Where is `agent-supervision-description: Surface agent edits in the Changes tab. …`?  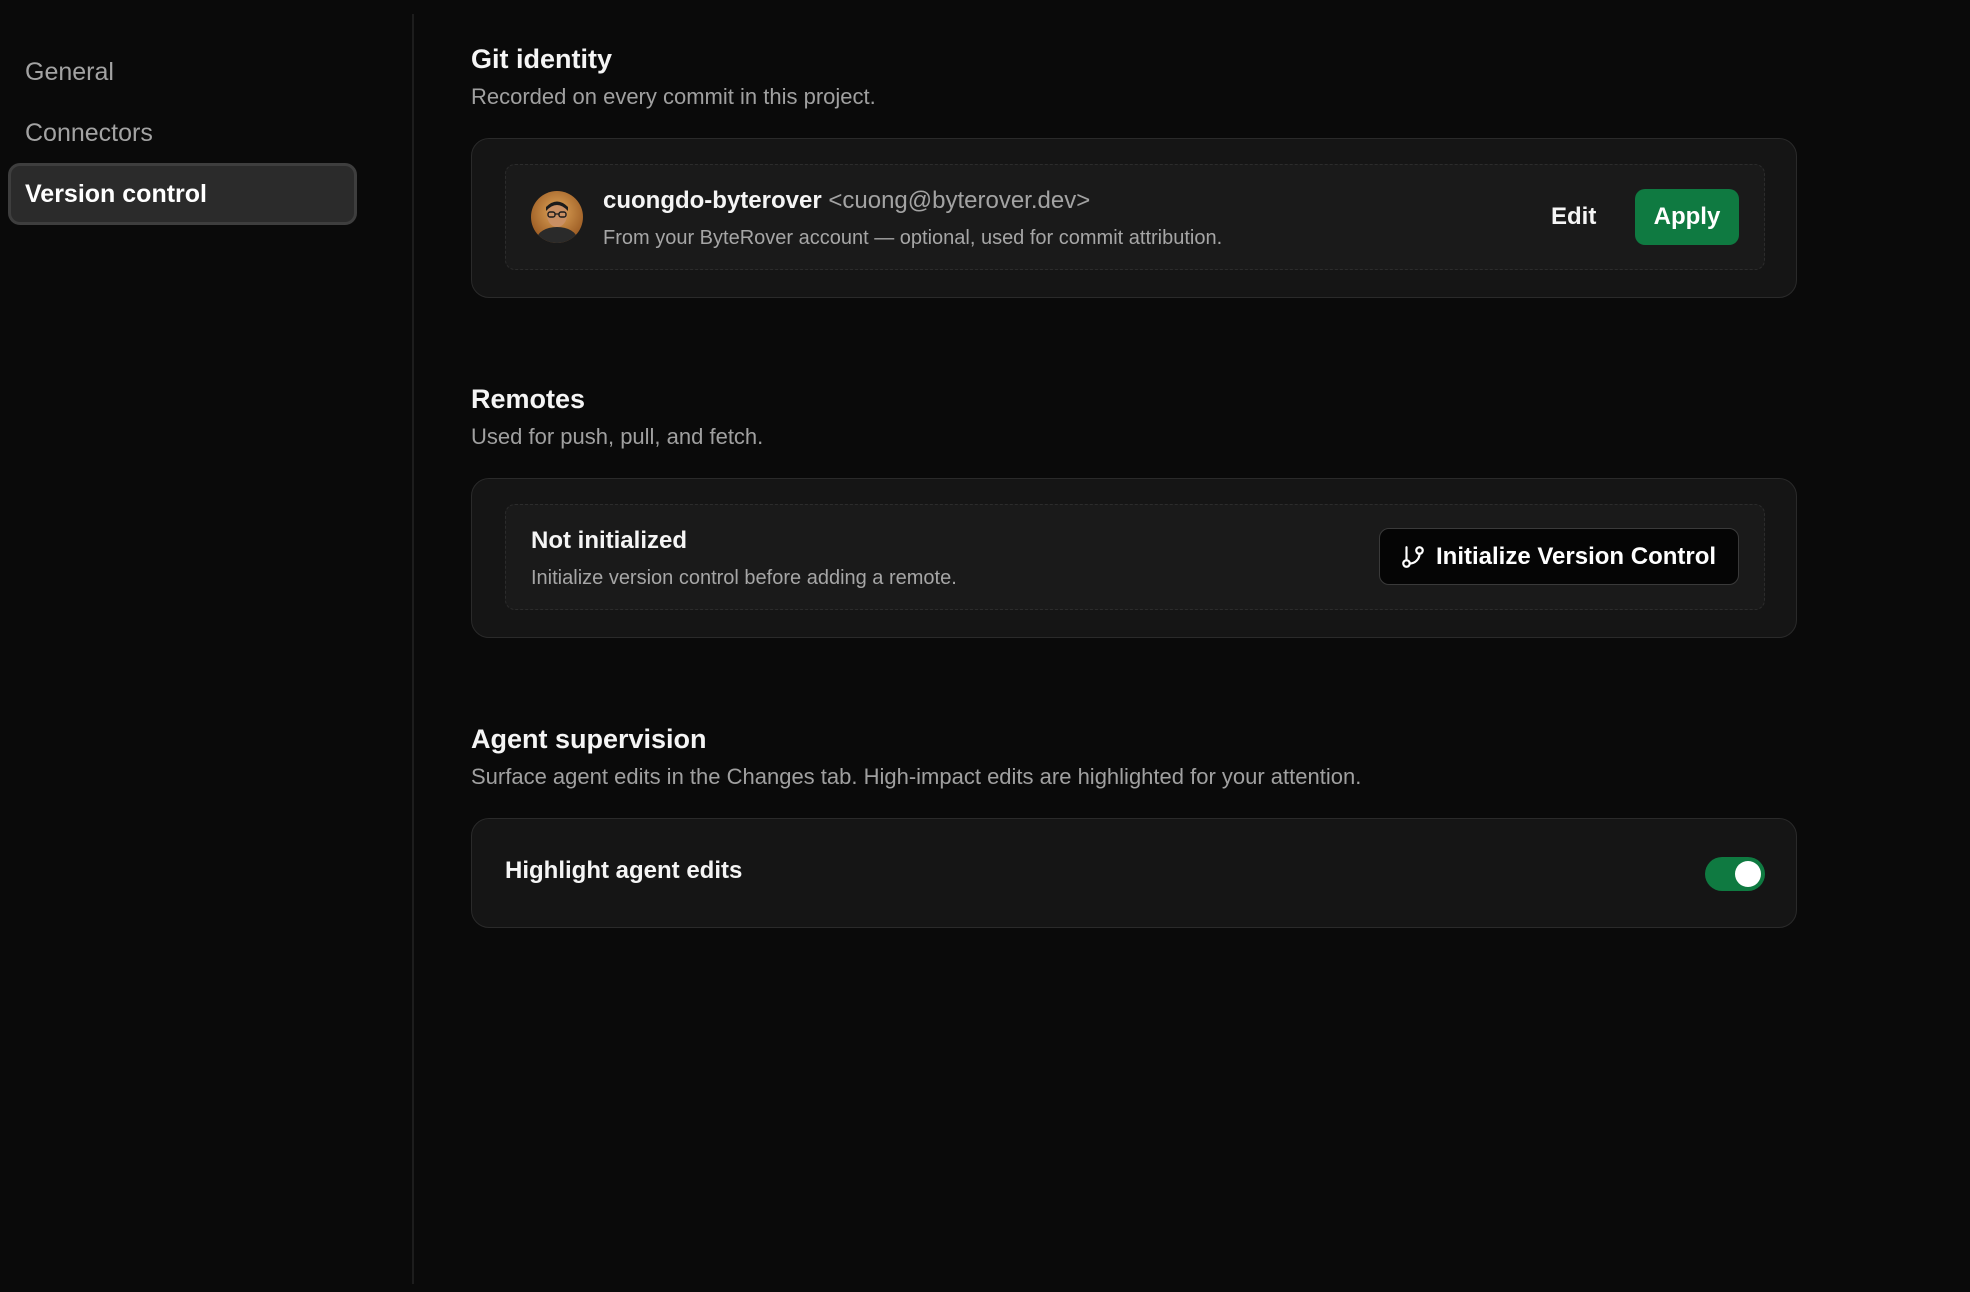
agent-supervision-description: Surface agent edits in the Changes tab. … is located at coordinates (916, 776).